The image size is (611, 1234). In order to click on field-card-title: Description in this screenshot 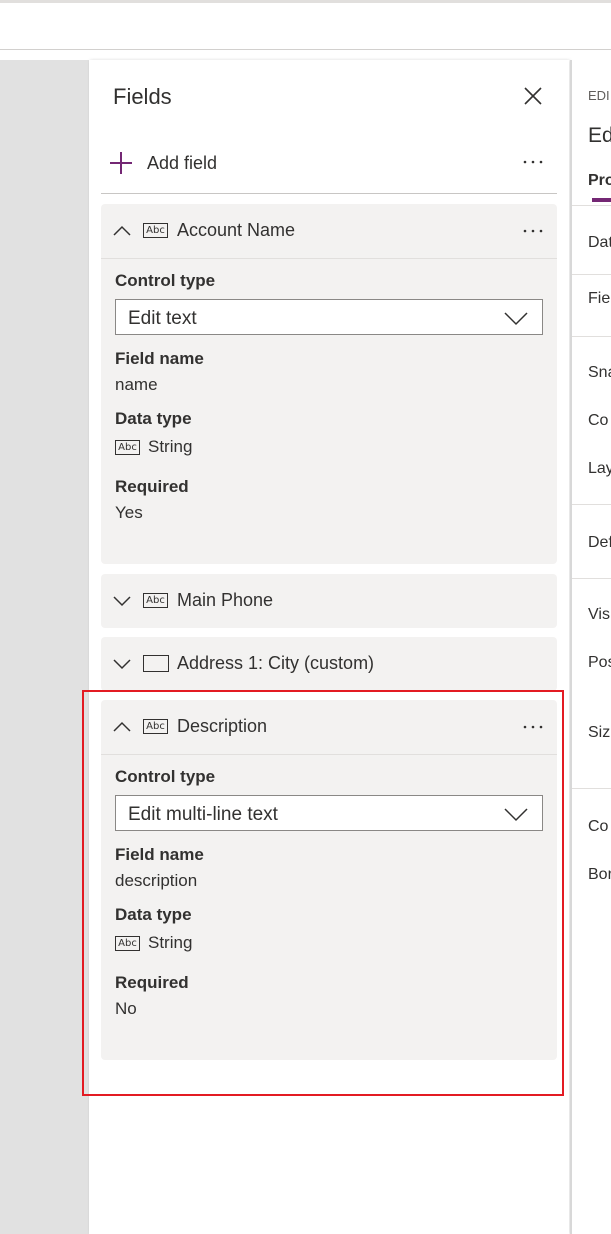, I will do `click(222, 726)`.